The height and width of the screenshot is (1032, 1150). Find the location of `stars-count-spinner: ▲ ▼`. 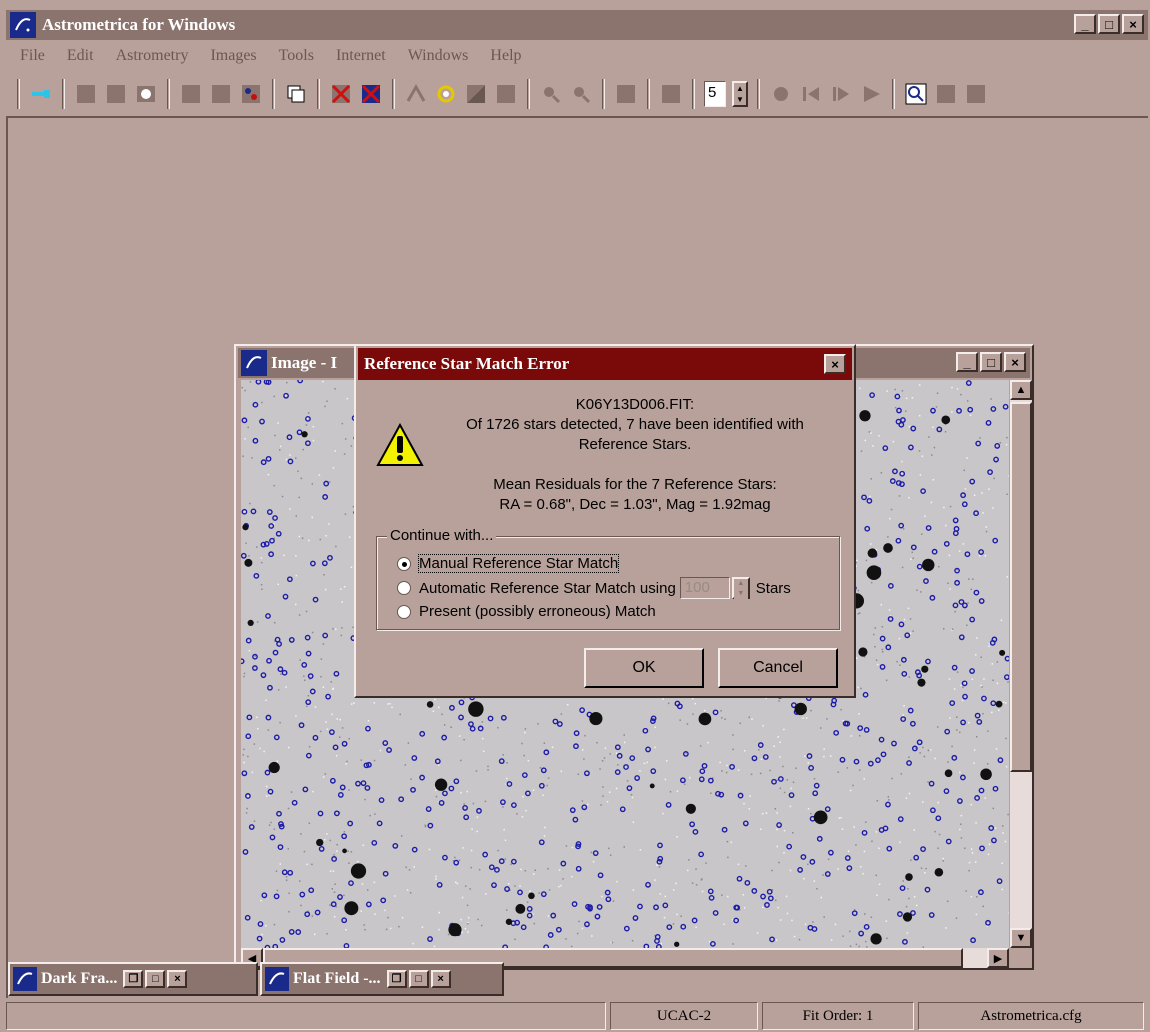

stars-count-spinner: ▲ ▼ is located at coordinates (740, 588).